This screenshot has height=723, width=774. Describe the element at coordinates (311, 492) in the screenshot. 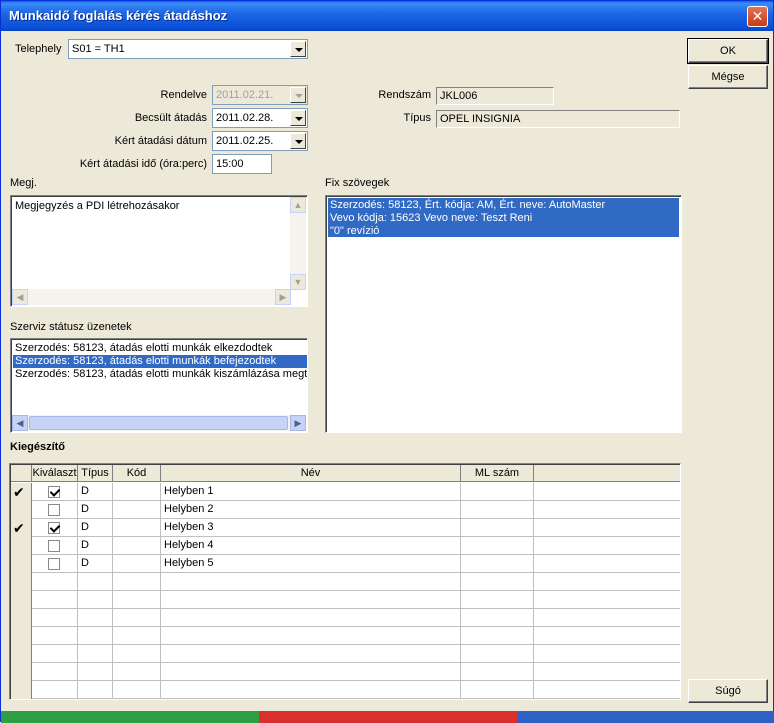

I see `cell-nev: Helyben 1` at that location.